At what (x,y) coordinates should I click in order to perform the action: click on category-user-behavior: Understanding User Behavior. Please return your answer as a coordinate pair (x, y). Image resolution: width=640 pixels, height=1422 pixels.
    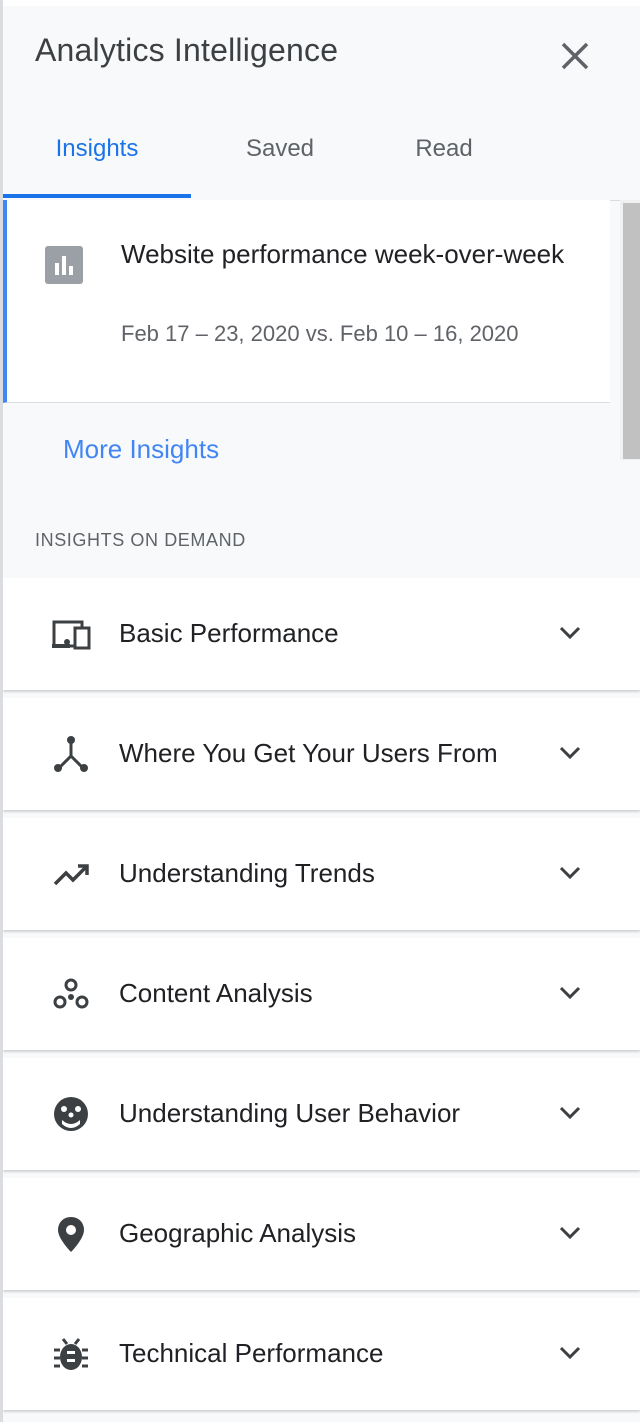
    Looking at the image, I should click on (321, 1114).